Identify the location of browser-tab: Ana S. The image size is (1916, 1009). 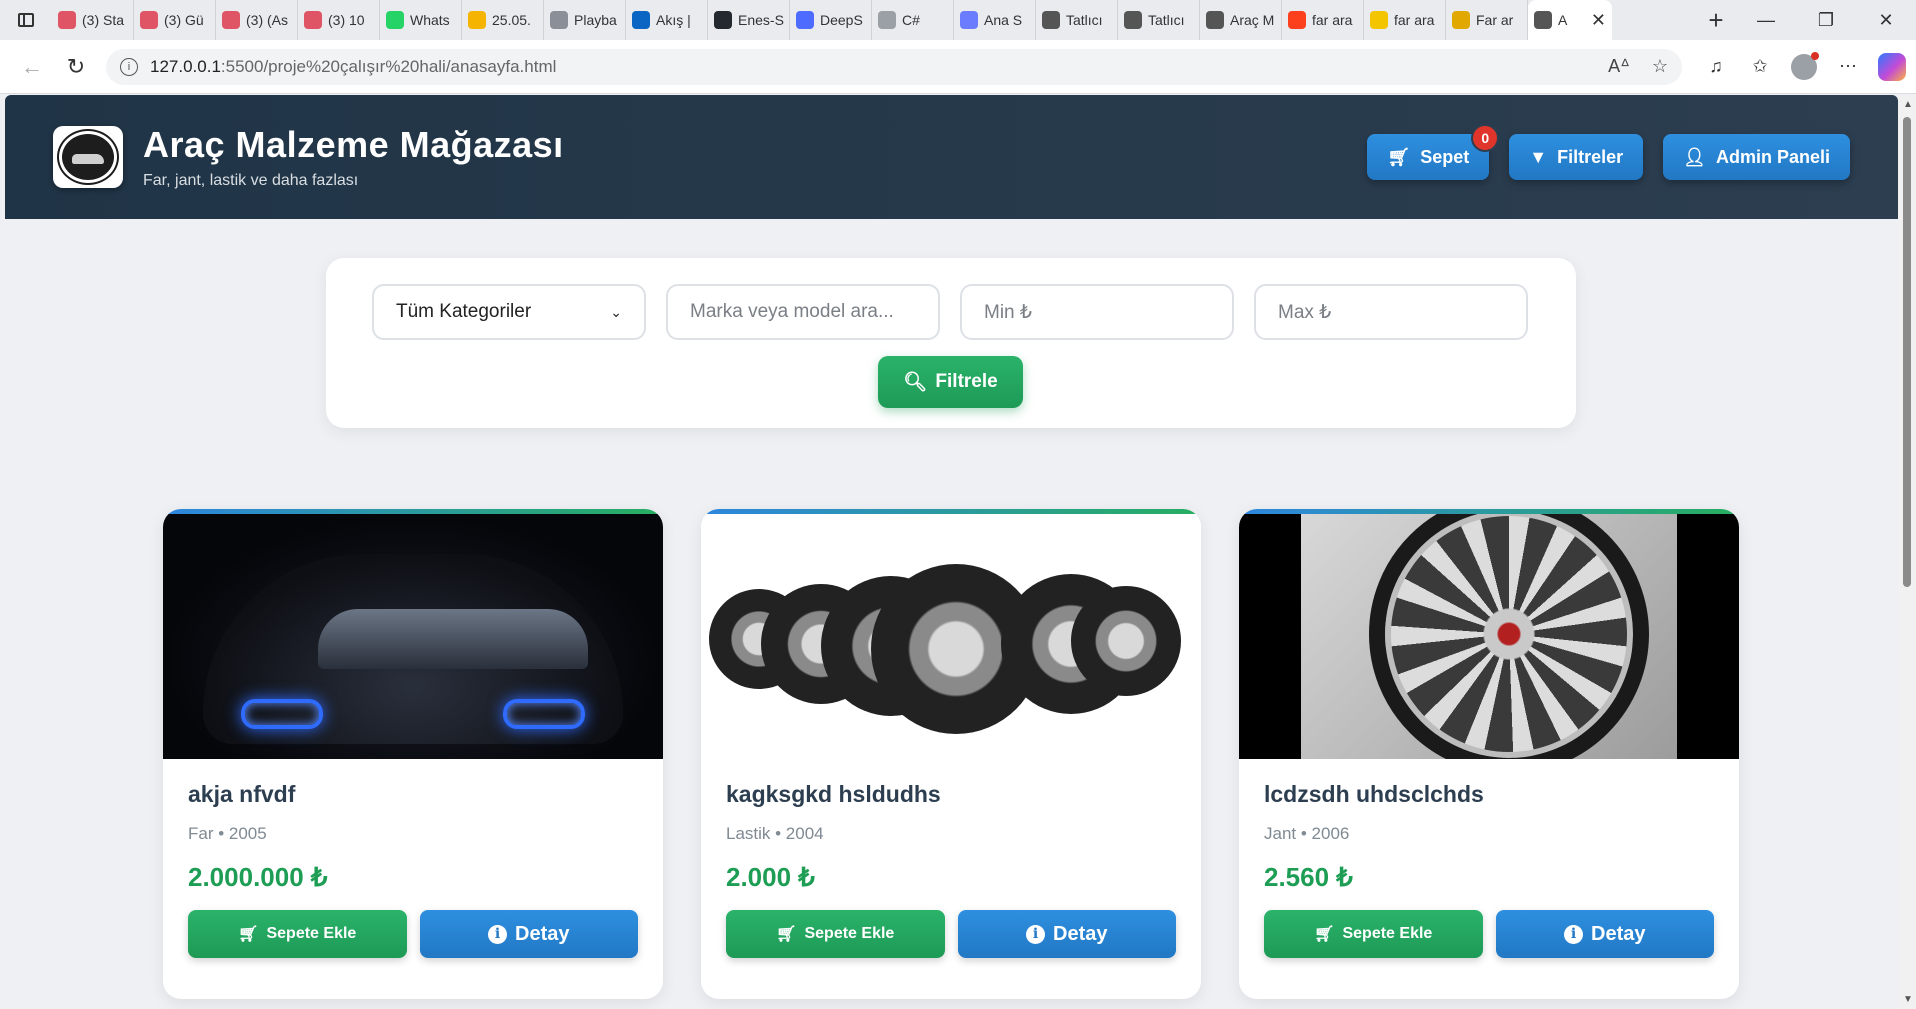
(995, 20).